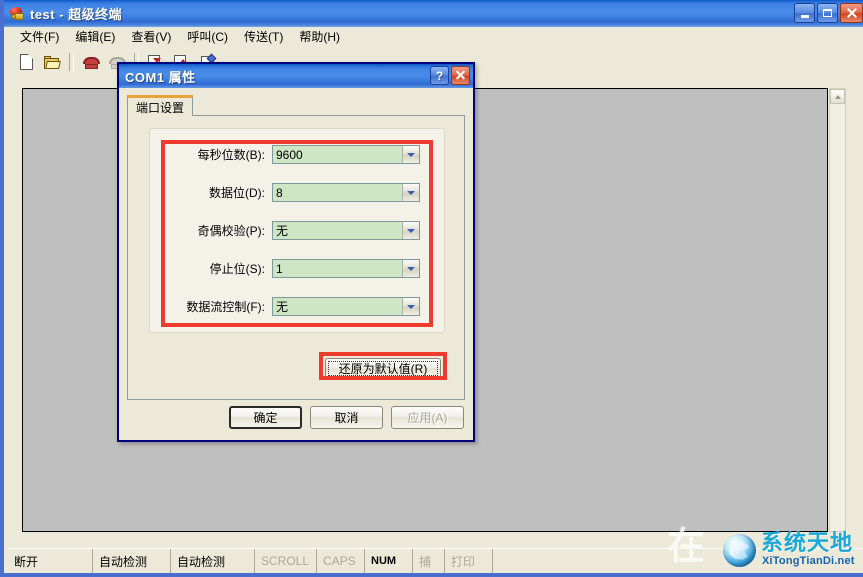  What do you see at coordinates (225, 307) in the screenshot?
I see `label-flow-control: 数据流控制(F):` at bounding box center [225, 307].